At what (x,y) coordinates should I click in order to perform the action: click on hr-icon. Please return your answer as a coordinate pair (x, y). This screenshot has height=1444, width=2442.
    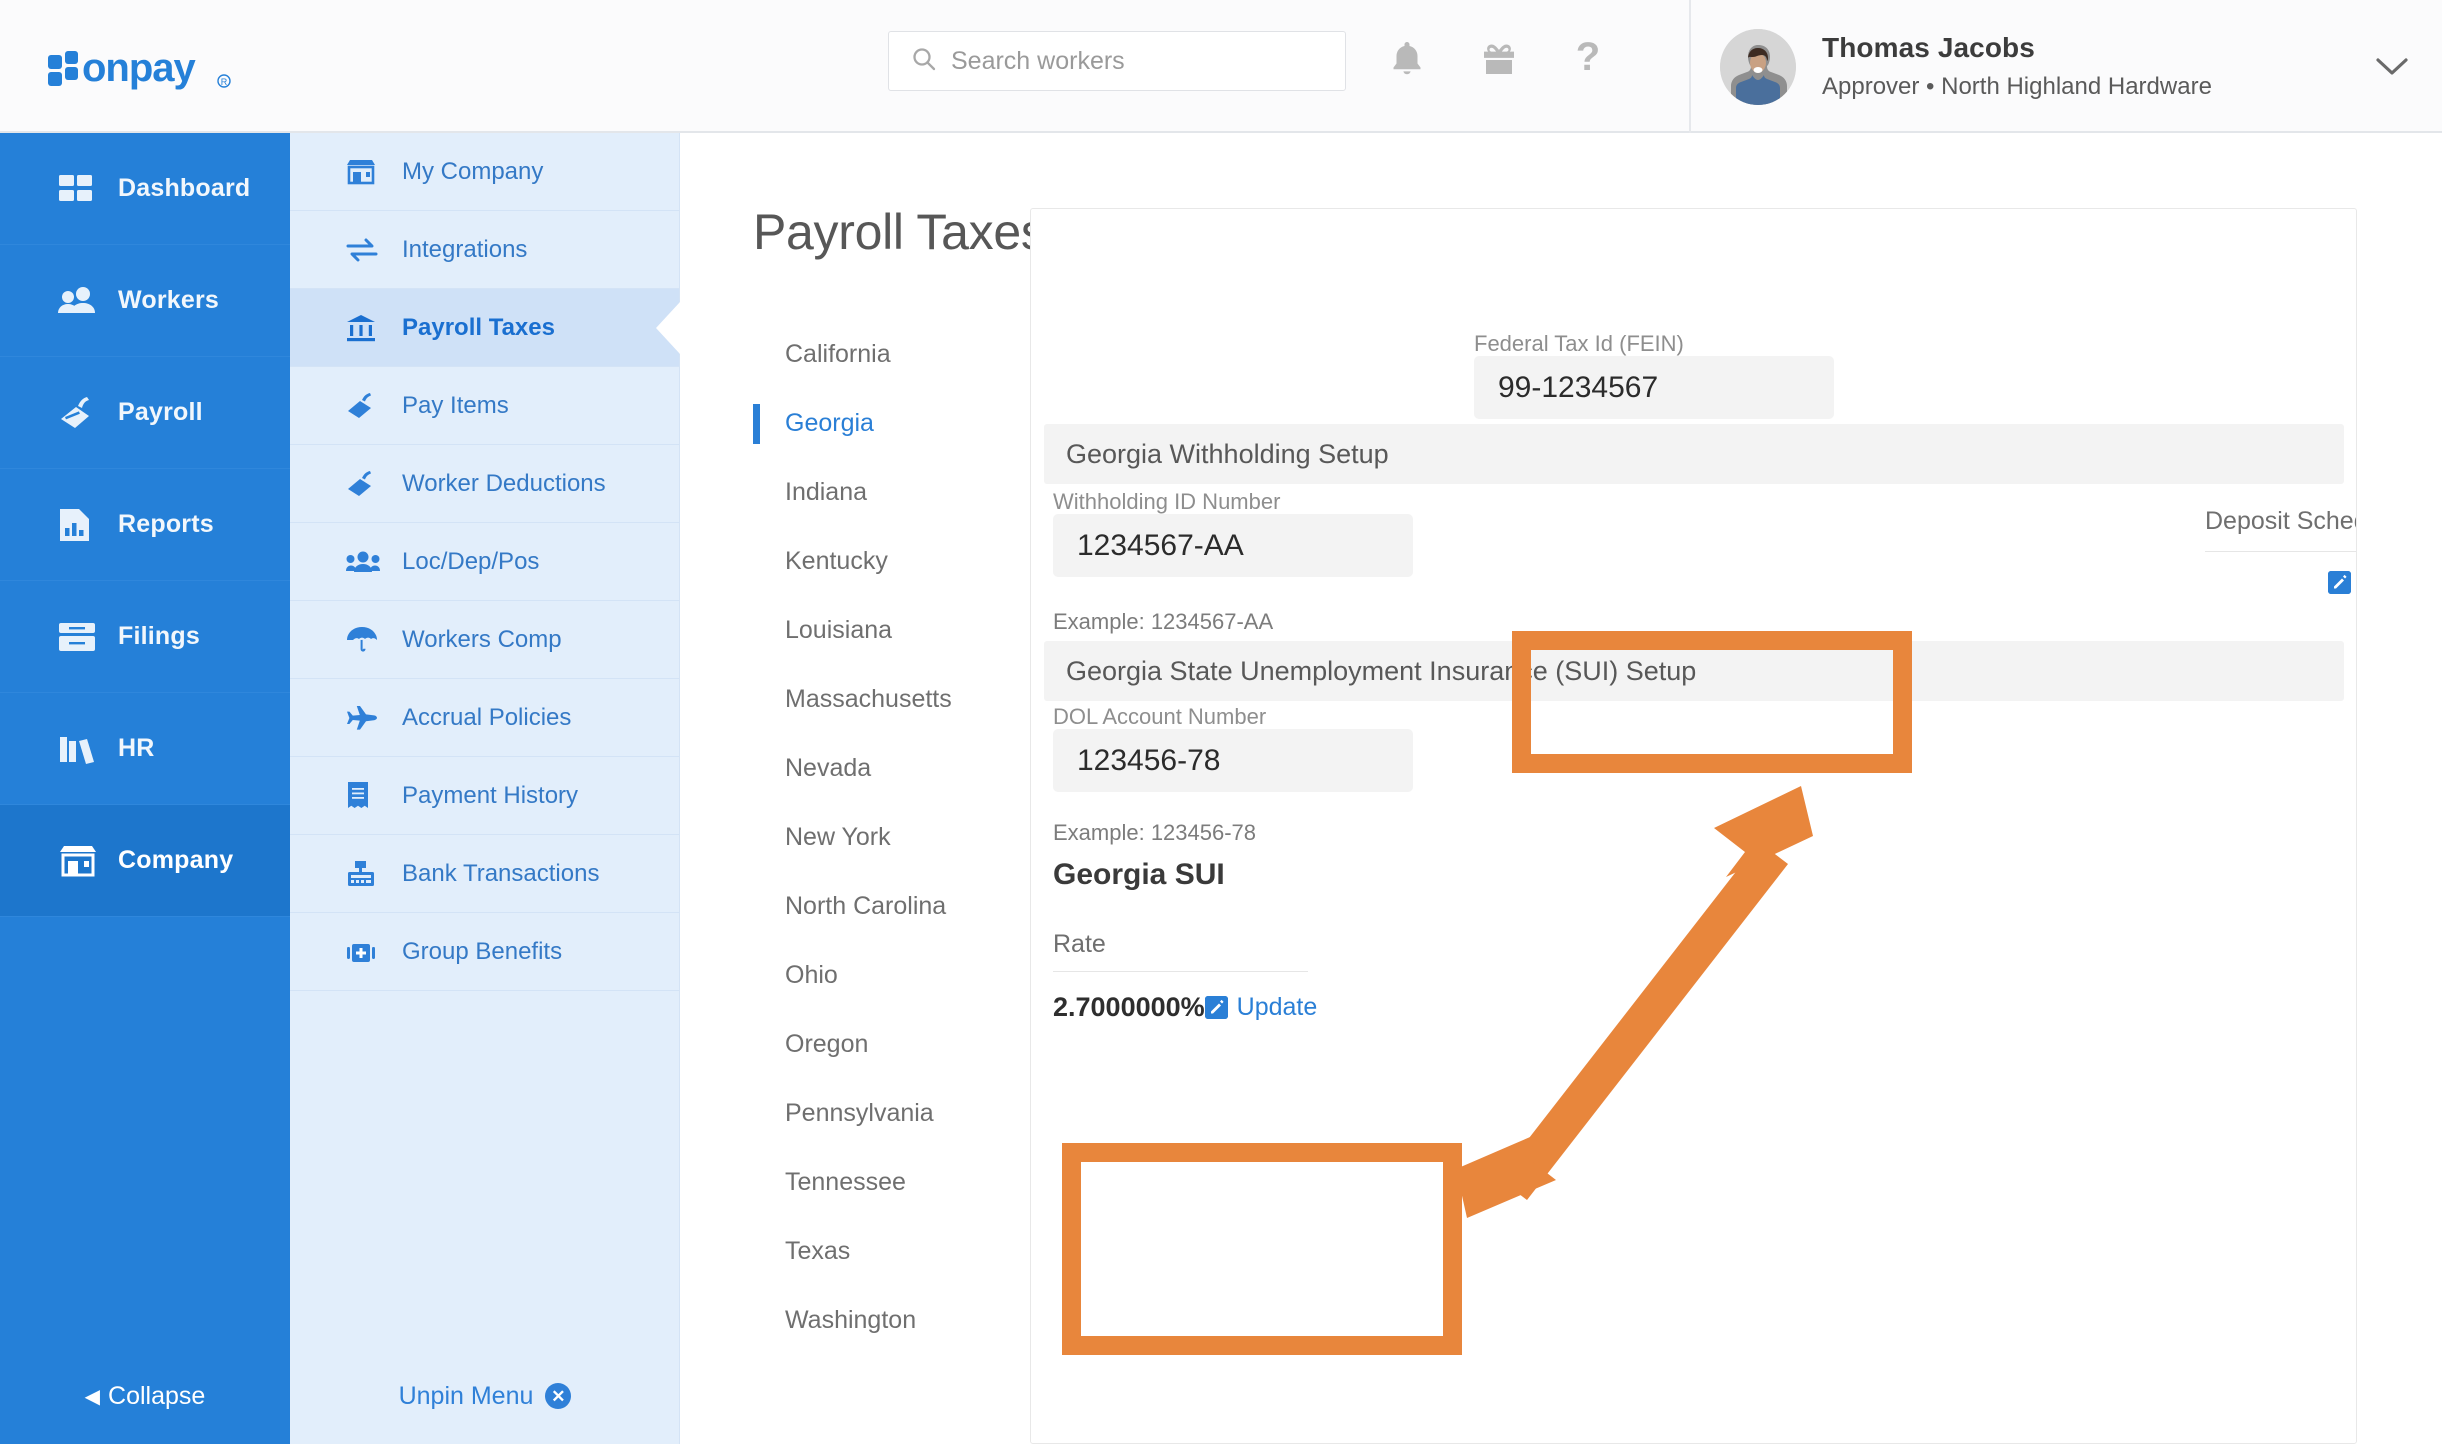
    Looking at the image, I should click on (81, 749).